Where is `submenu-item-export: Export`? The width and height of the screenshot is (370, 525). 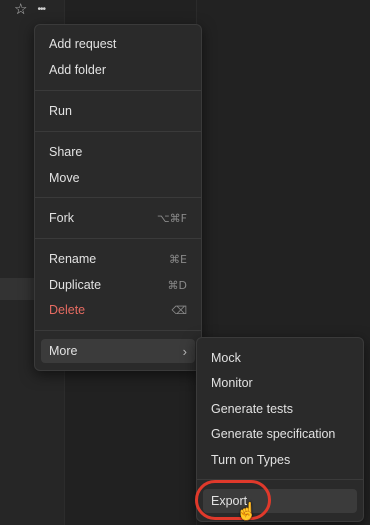
submenu-item-export: Export is located at coordinates (280, 501).